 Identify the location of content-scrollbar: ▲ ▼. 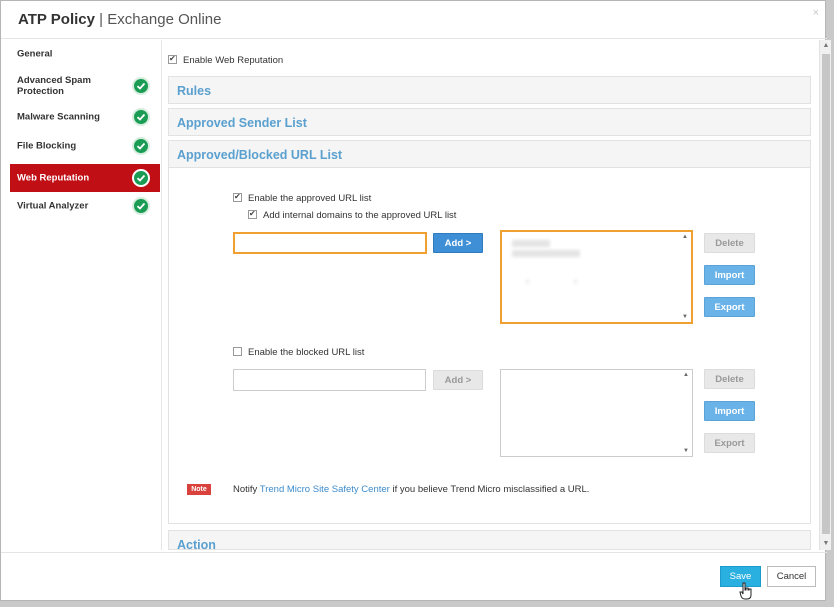
(825, 295).